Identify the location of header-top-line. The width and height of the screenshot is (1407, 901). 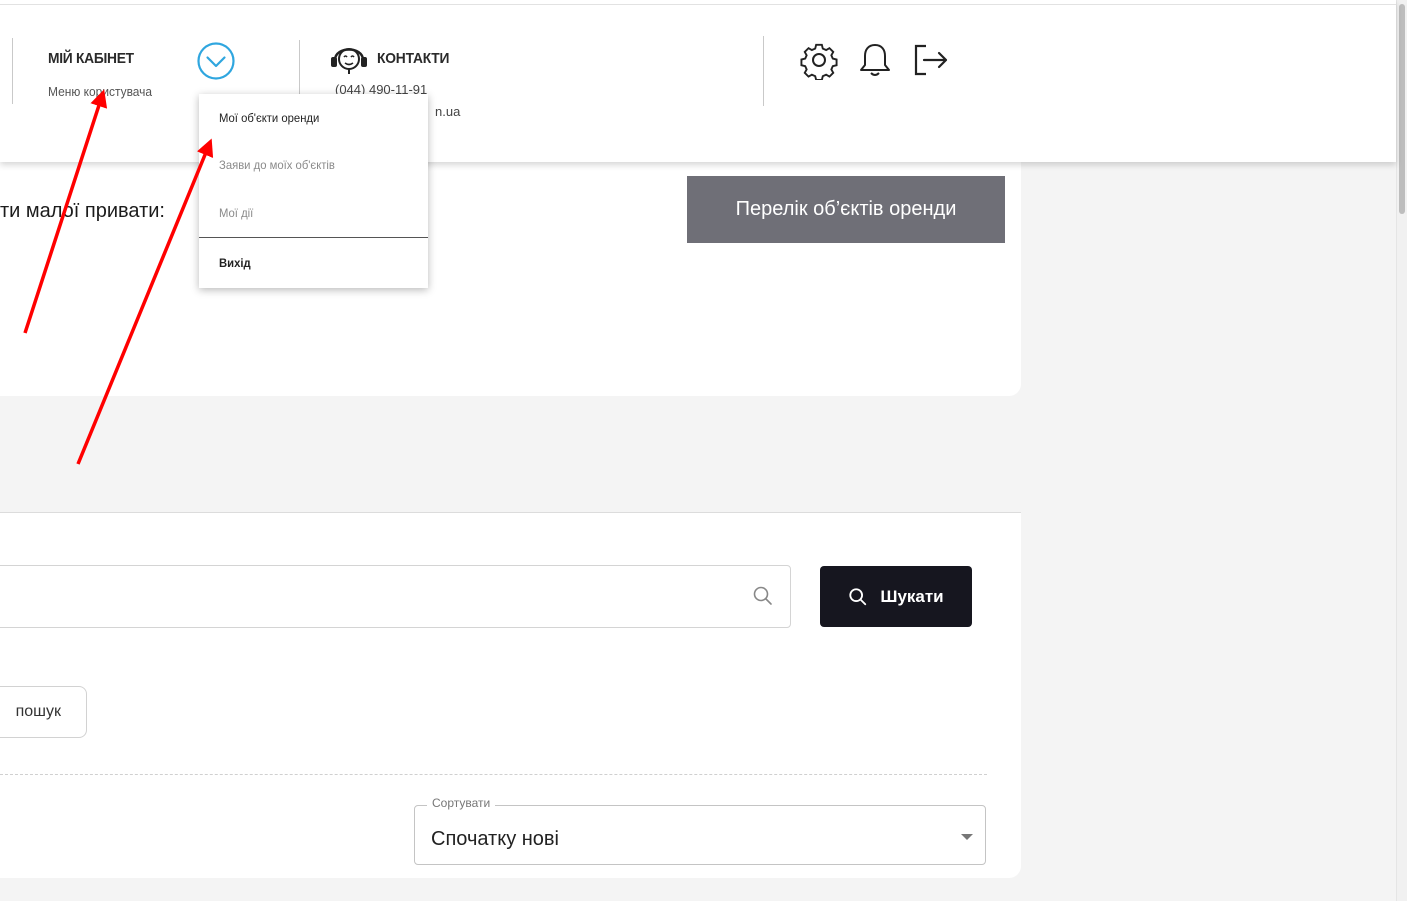
(698, 4).